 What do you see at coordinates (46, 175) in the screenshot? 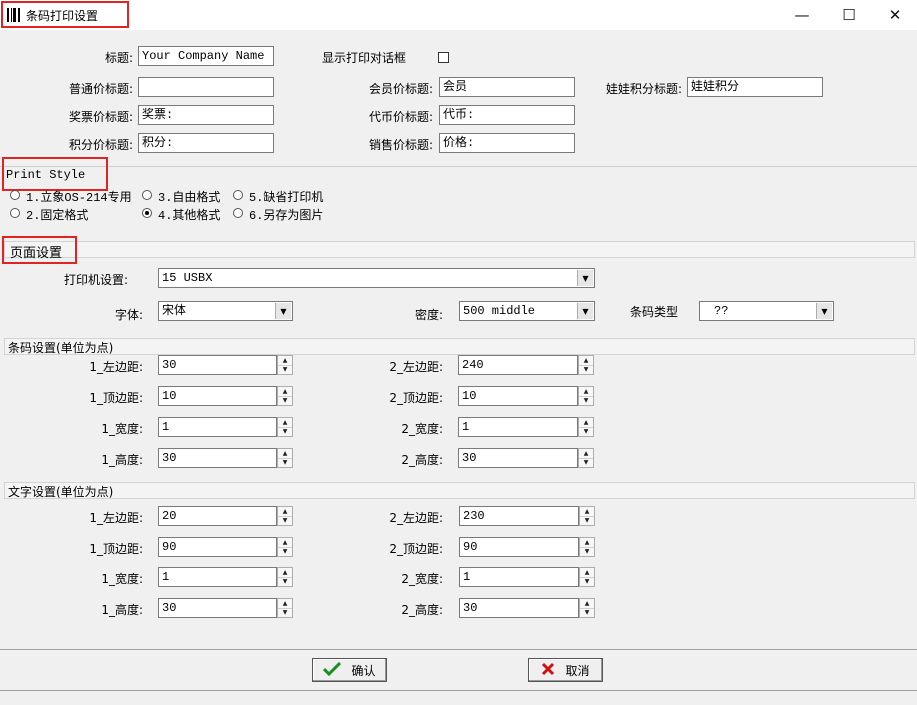
I see `print-style-title: Print Style` at bounding box center [46, 175].